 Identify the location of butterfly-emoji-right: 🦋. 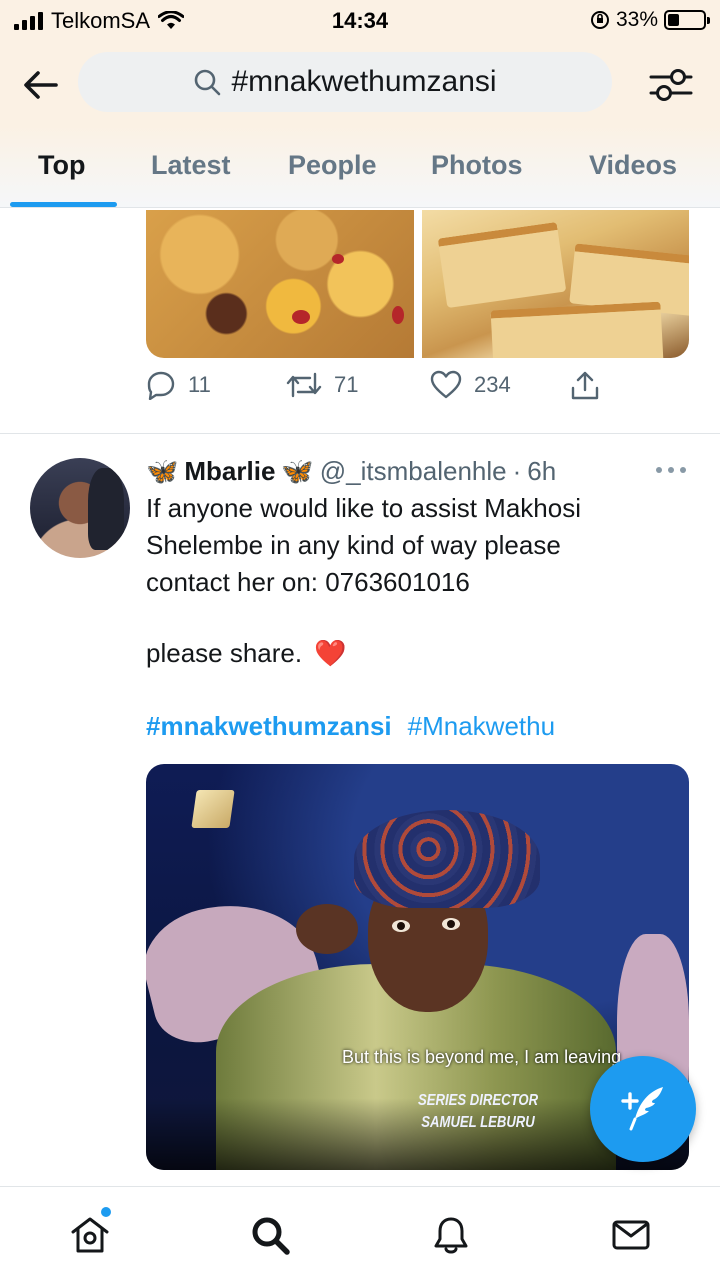
(297, 470).